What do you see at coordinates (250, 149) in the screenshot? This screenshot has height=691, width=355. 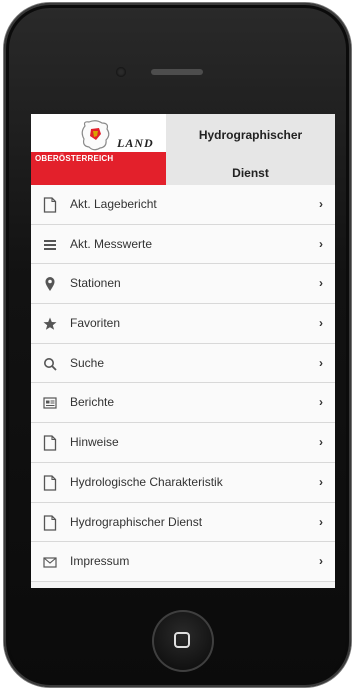 I see `app-title-box: Hydrographischer Dienst` at bounding box center [250, 149].